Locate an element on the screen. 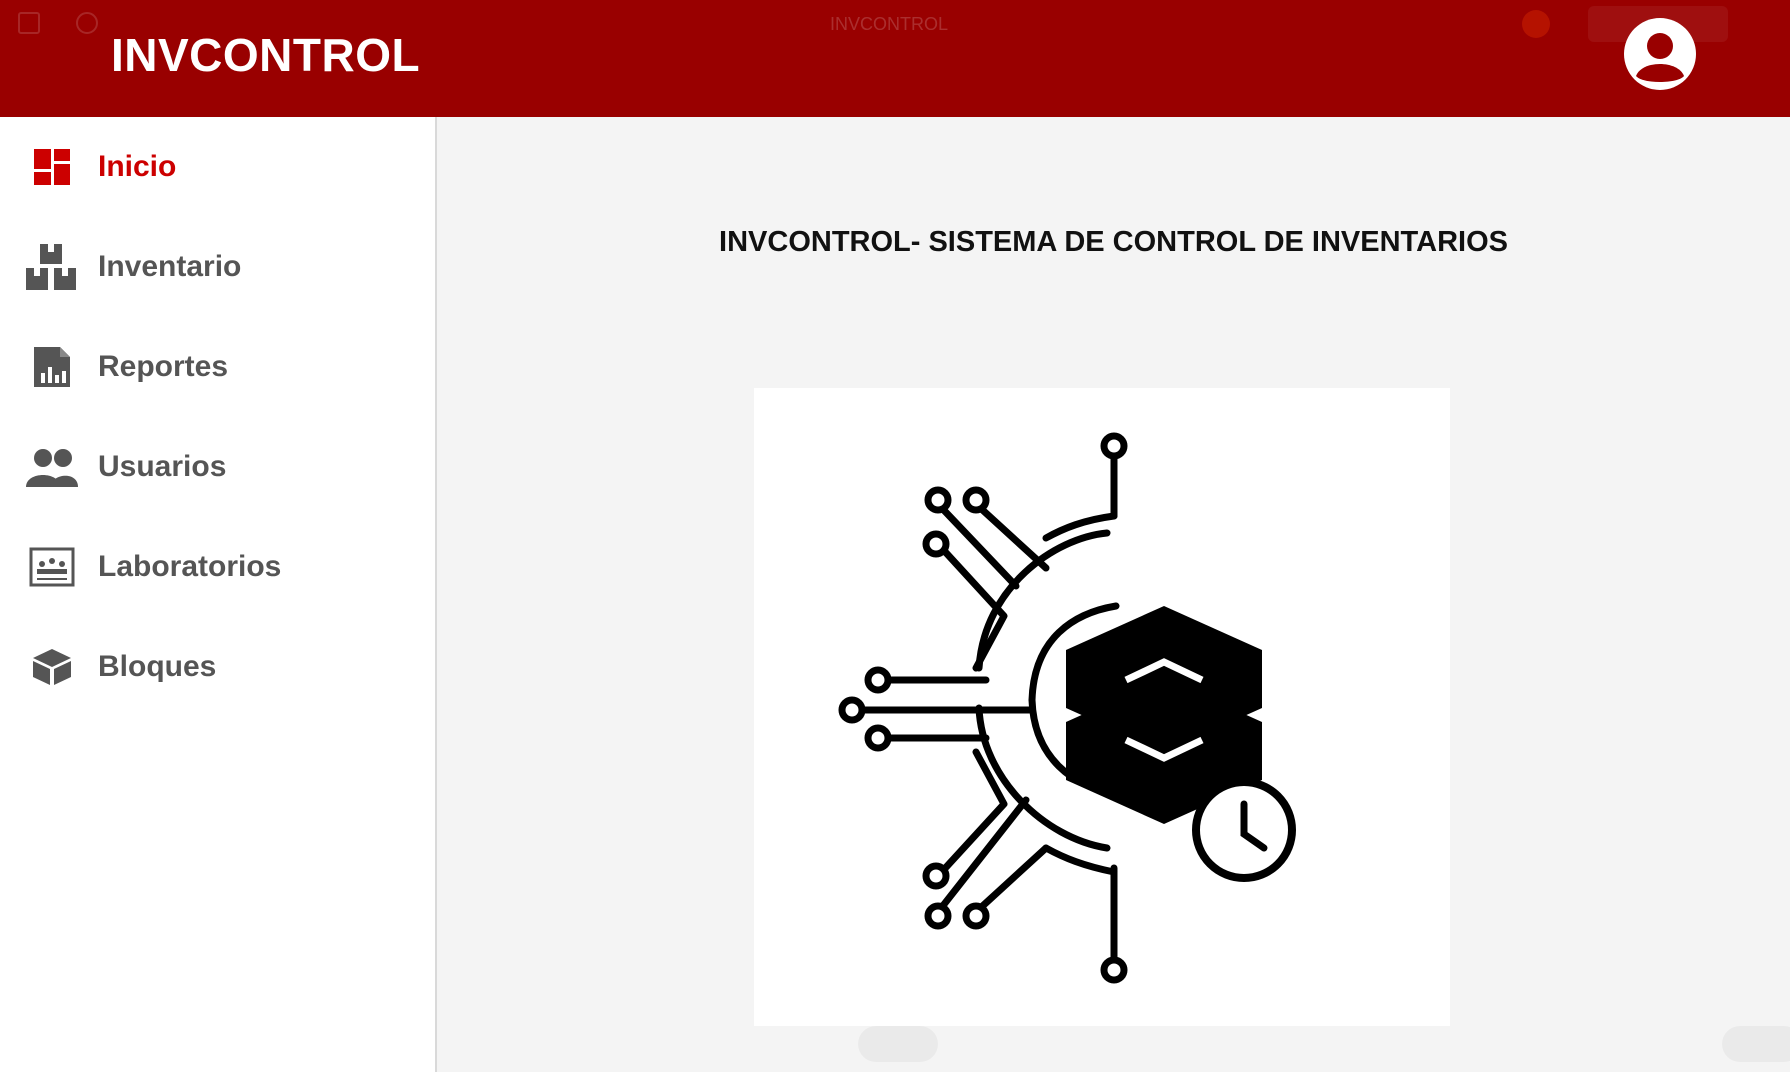  user-avatar-icon is located at coordinates (1660, 54).